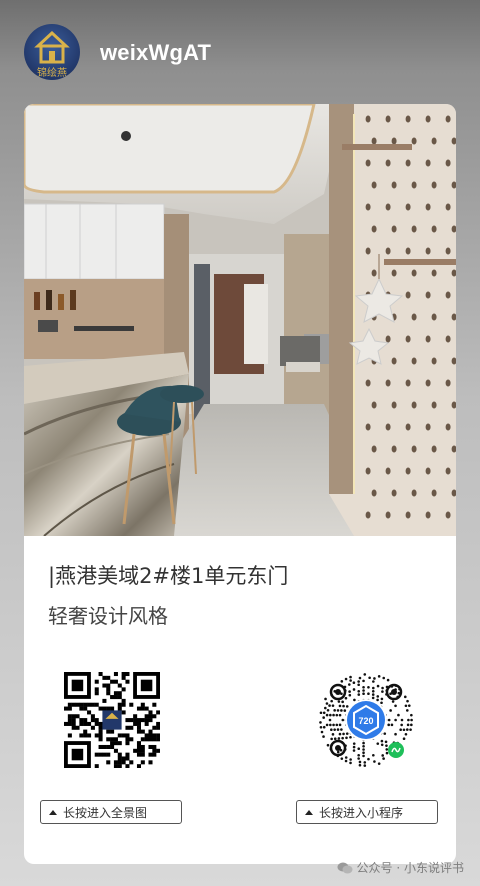  I want to click on watermark: 公众号 · 小东说评书, so click(400, 867).